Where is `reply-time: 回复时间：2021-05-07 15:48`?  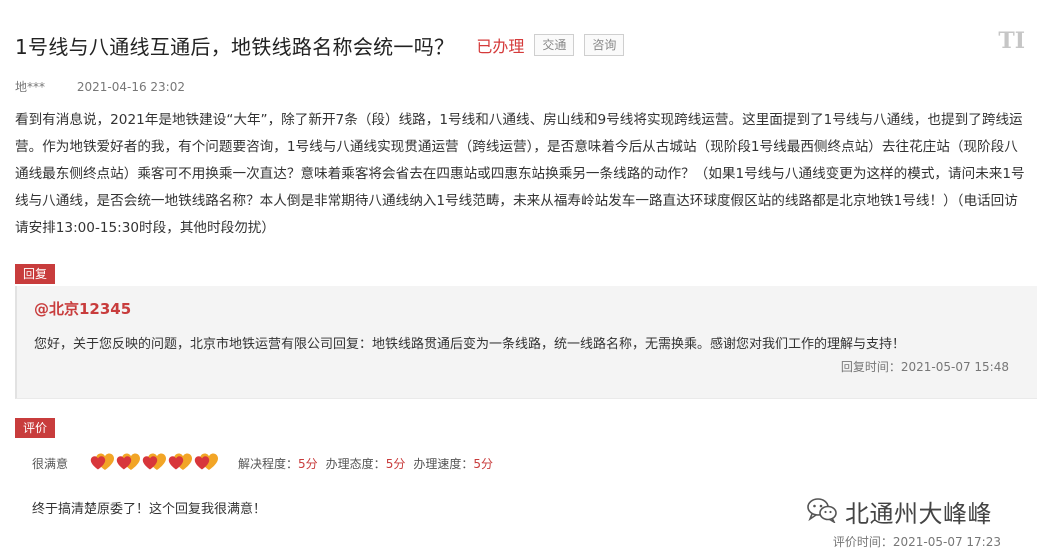
reply-time: 回复时间：2021-05-07 15:48 is located at coordinates (925, 366).